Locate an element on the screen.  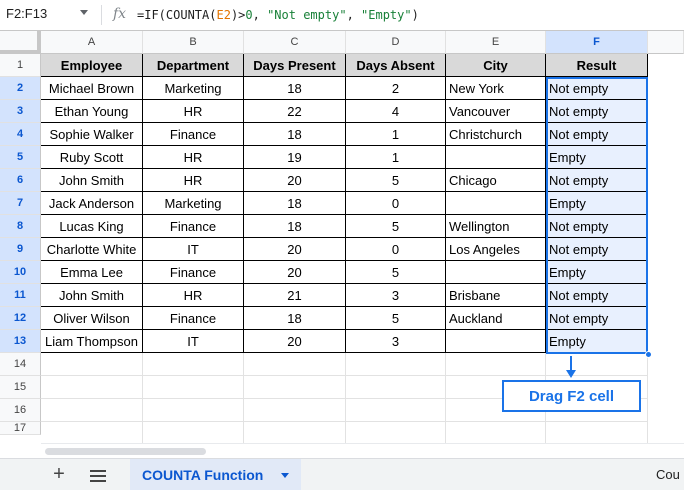
table-cell: Auckland is located at coordinates (496, 318).